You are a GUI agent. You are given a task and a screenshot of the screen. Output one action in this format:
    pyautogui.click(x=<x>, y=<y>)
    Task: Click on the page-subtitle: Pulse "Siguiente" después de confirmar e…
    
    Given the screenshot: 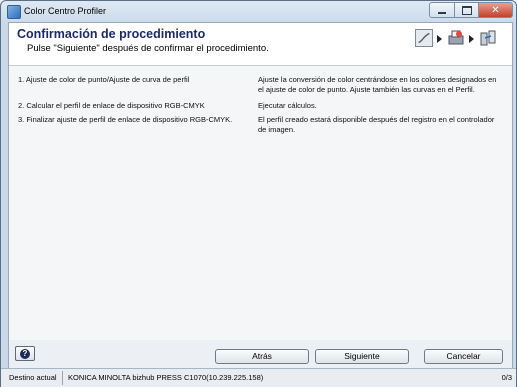 What is the action you would take?
    pyautogui.click(x=148, y=48)
    